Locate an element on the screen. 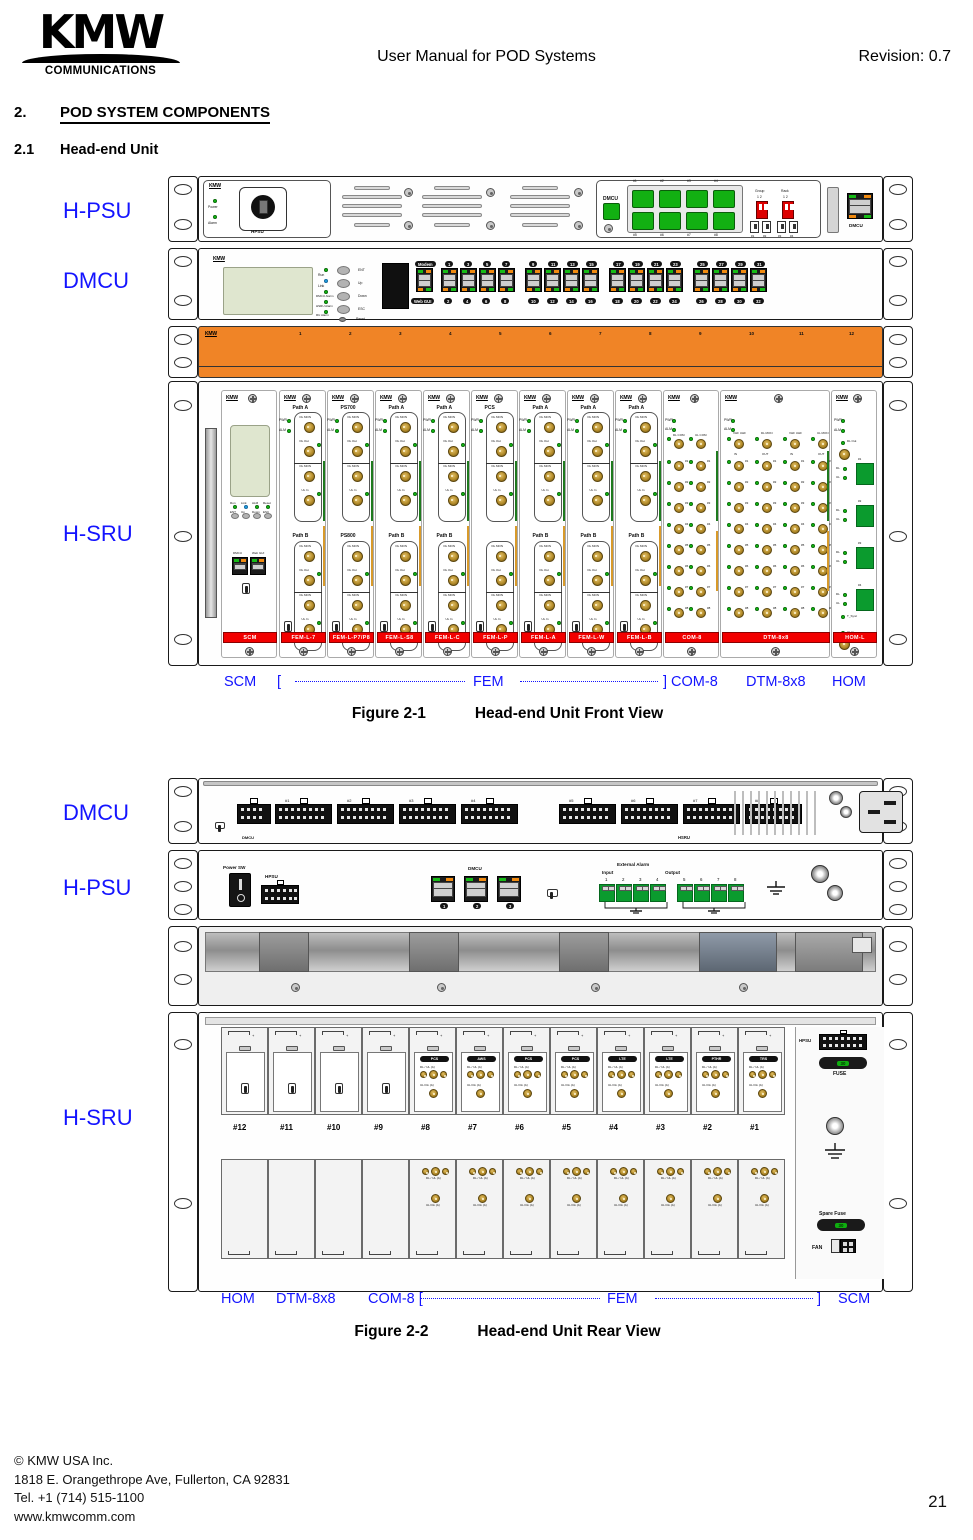 The width and height of the screenshot is (973, 1540). hpsu-rear-aux-port is located at coordinates (552, 894).